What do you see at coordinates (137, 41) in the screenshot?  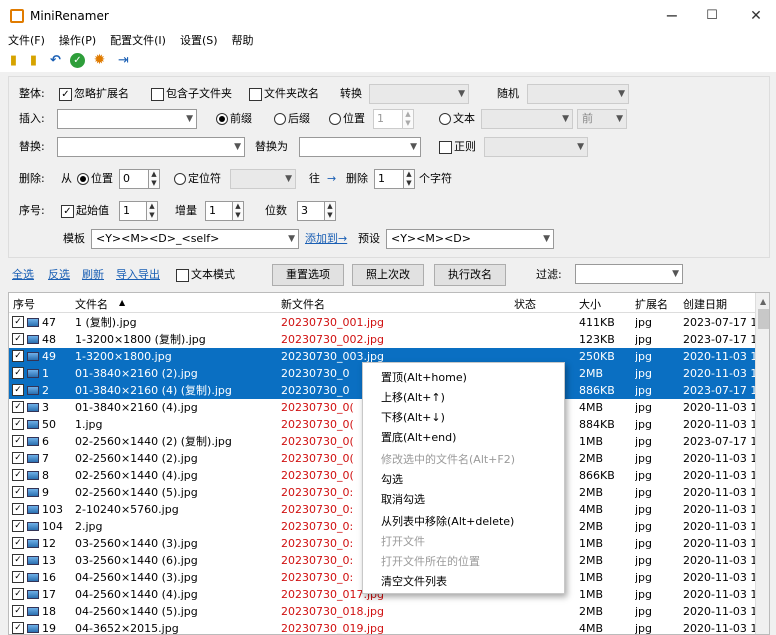 I see `menu-config: 配置文件(I)` at bounding box center [137, 41].